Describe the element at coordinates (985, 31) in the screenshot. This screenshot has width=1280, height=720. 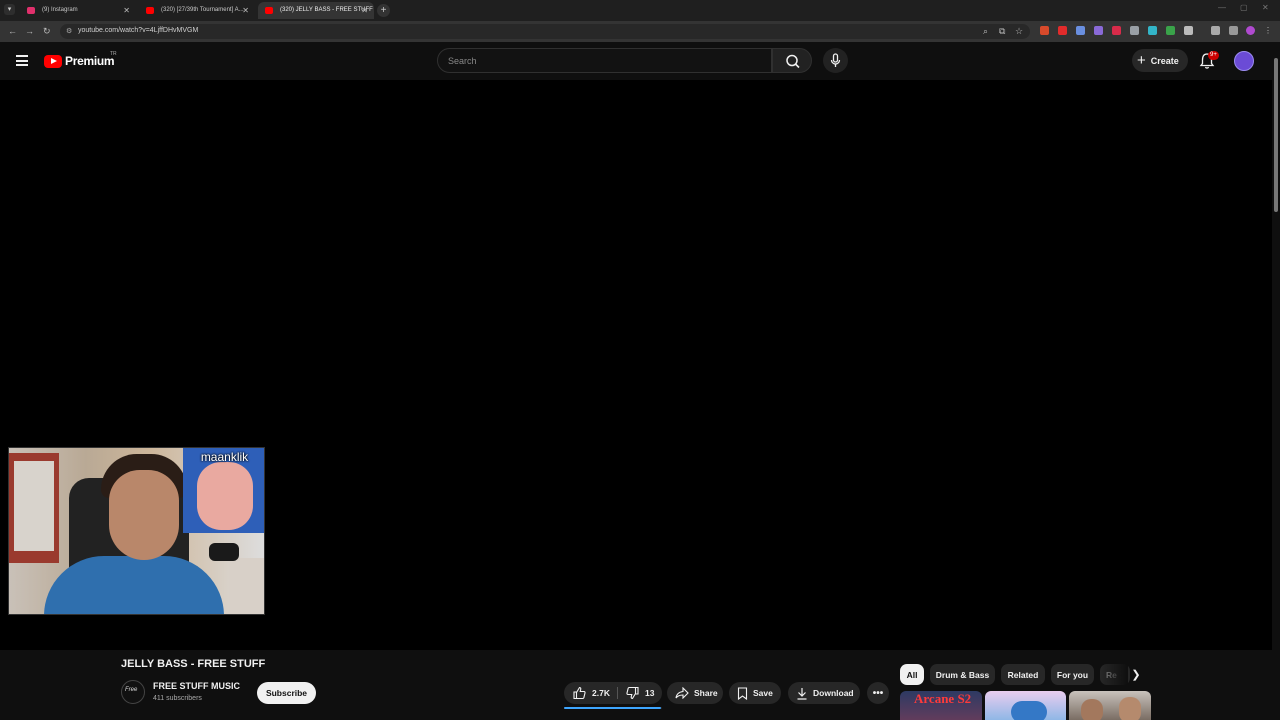
I see `zoom-icon: ⌕` at that location.